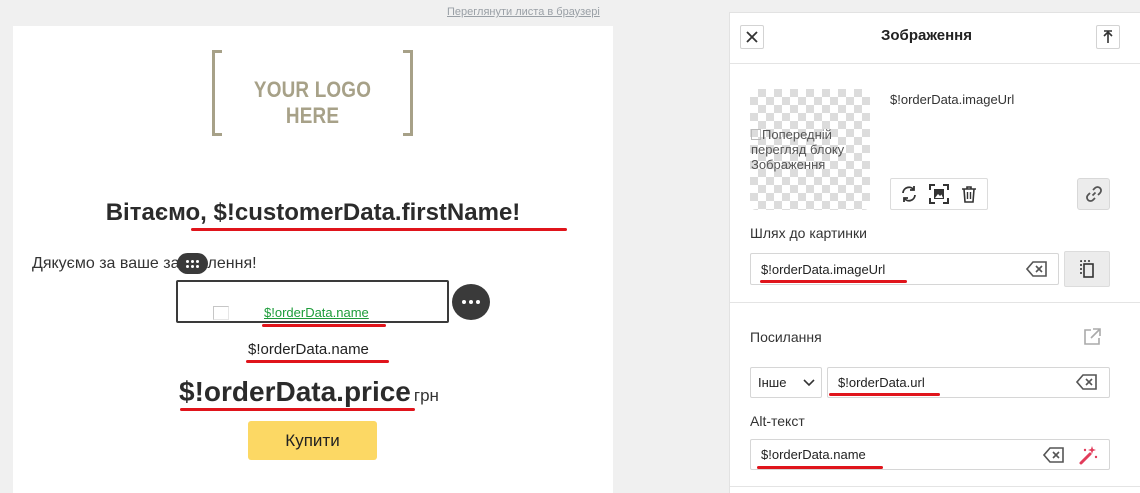 The image size is (1140, 493). Describe the element at coordinates (217, 93) in the screenshot. I see `logo-bracket-left` at that location.